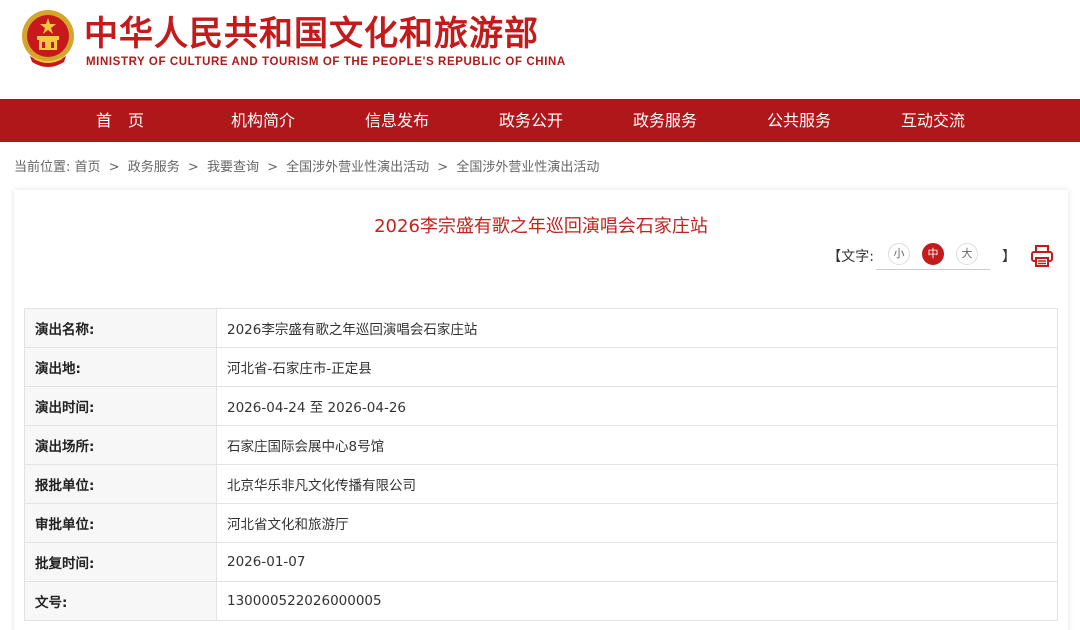  Describe the element at coordinates (1042, 256) in the screenshot. I see `print-icon` at that location.